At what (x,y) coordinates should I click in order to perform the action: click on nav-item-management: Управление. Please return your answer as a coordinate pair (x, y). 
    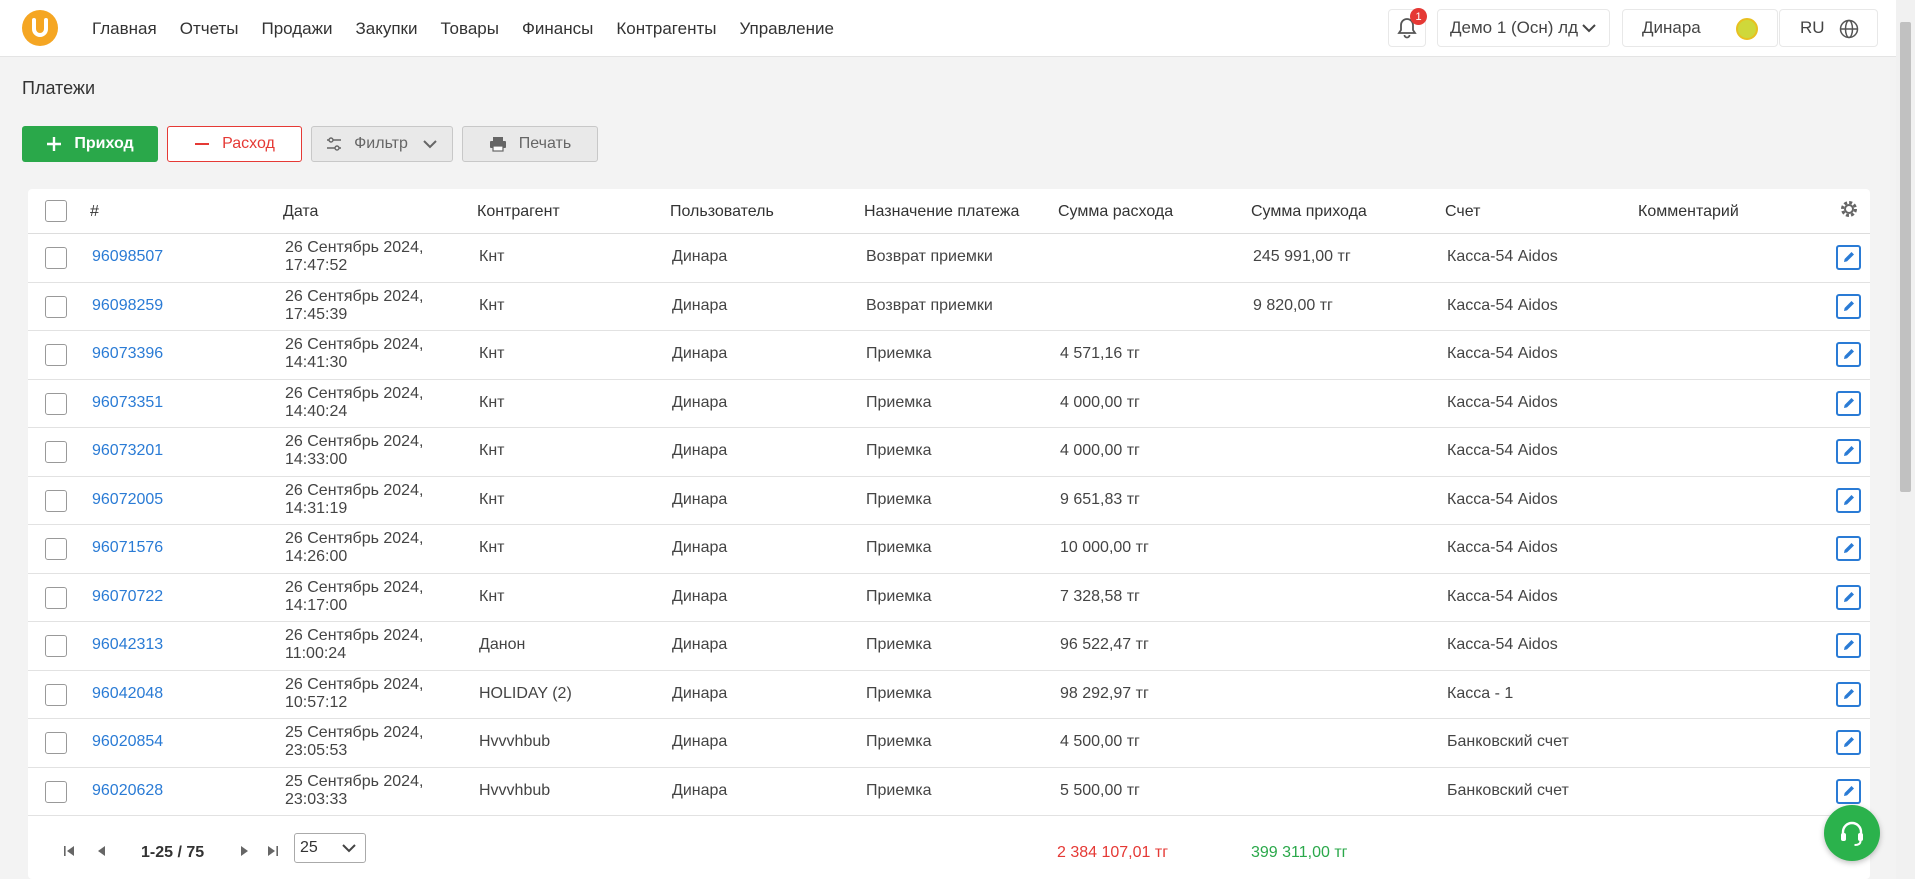
    Looking at the image, I should click on (786, 29).